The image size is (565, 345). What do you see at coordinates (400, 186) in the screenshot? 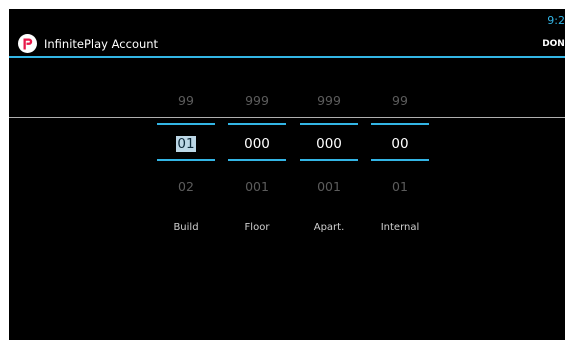
I see `internal-next-value: 01` at bounding box center [400, 186].